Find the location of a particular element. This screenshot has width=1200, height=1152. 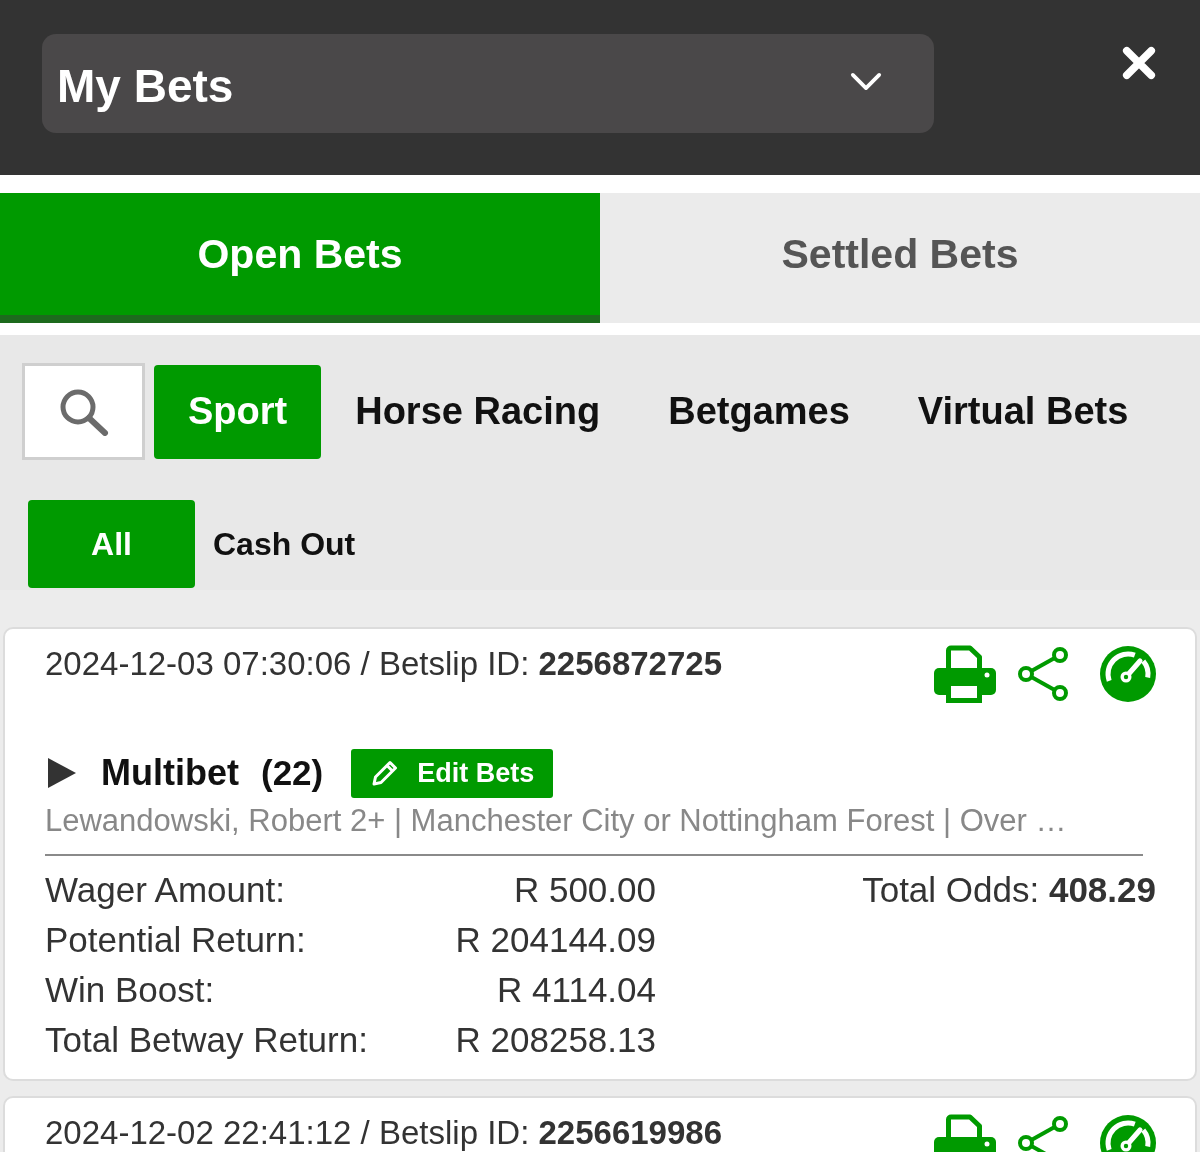

triangle-icon is located at coordinates (62, 773).